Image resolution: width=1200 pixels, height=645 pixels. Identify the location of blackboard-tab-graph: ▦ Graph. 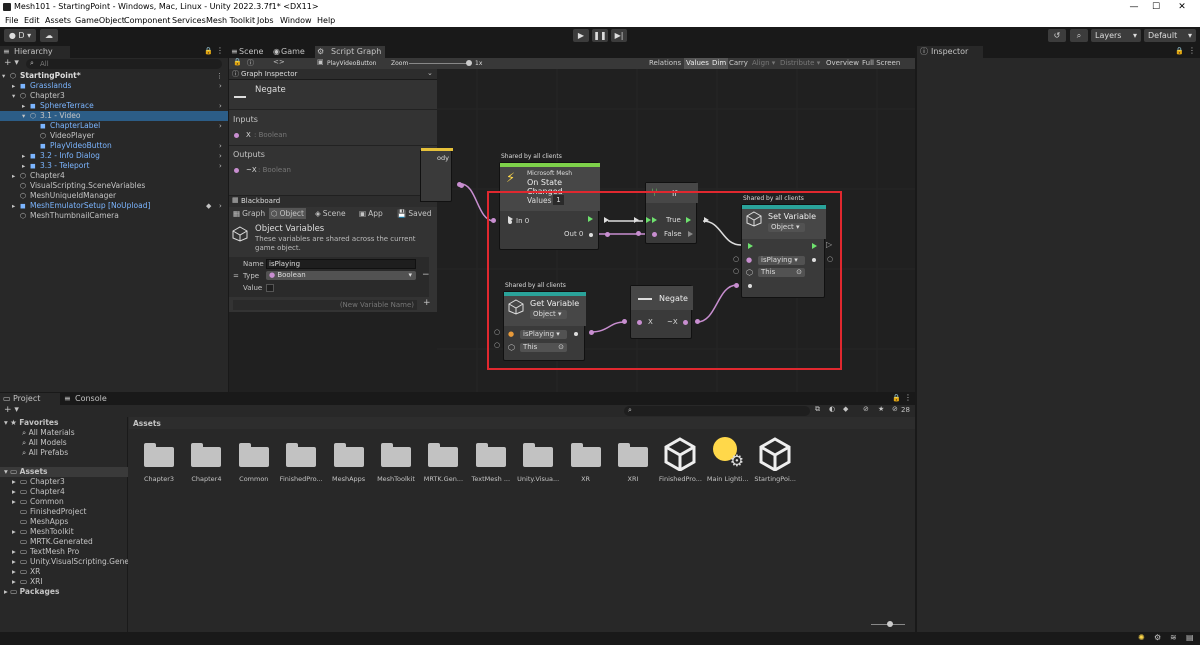
(249, 213).